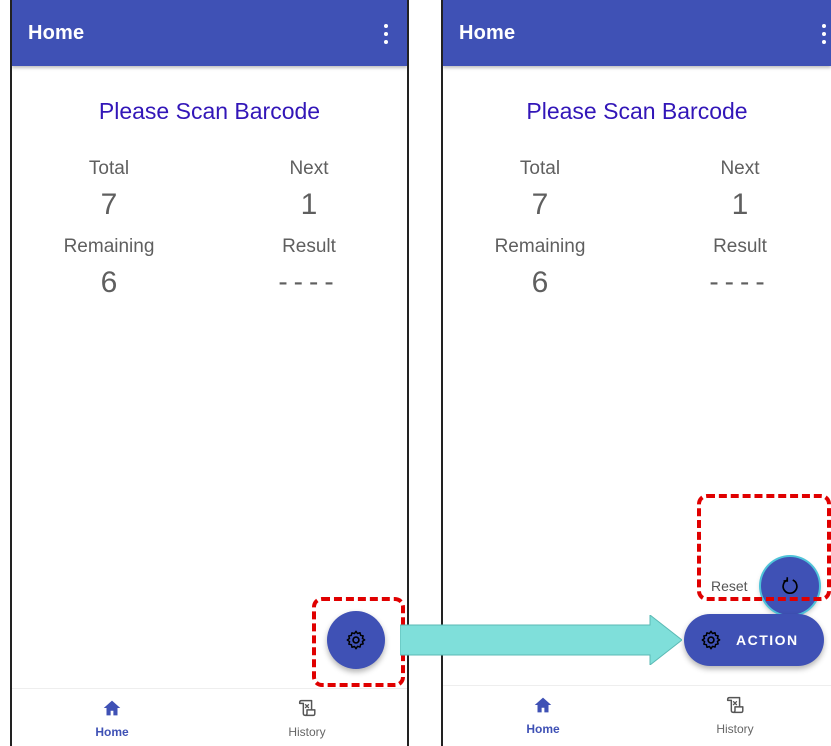 This screenshot has height=746, width=831. I want to click on highlight-settings-fab, so click(358, 642).